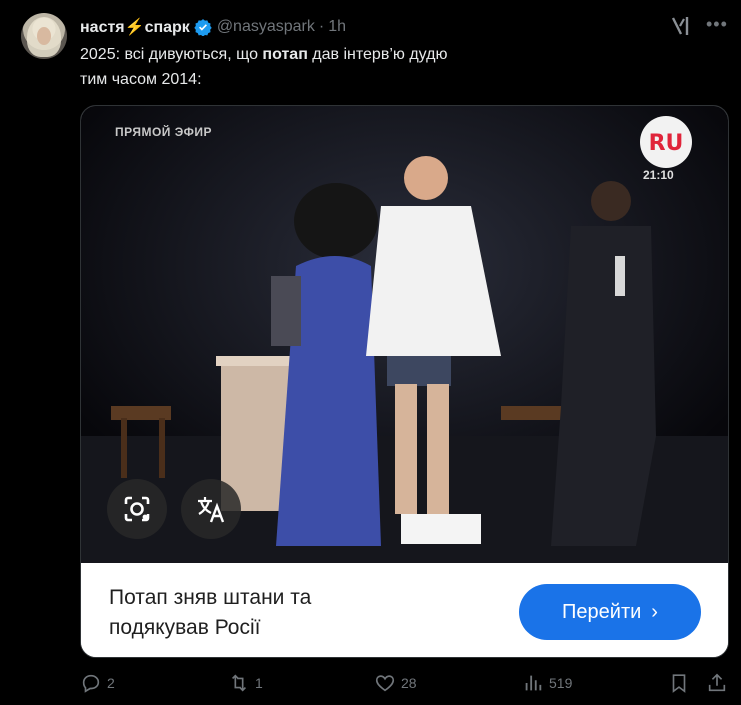 The height and width of the screenshot is (705, 741). I want to click on avatar, so click(44, 36).